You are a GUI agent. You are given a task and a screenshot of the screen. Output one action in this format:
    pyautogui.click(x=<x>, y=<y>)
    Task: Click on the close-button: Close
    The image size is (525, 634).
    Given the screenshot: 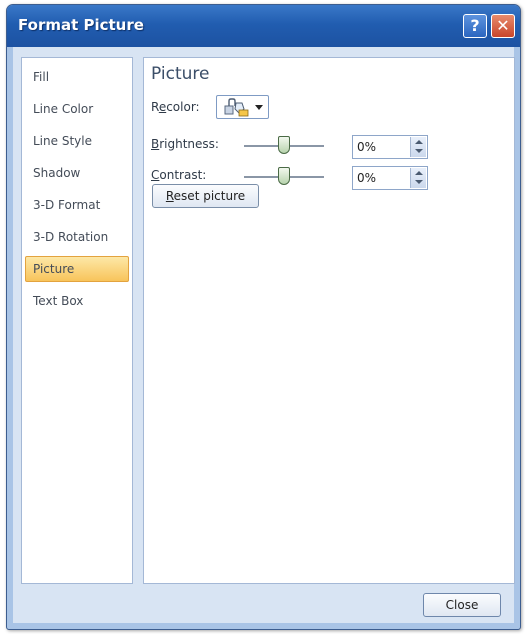 What is the action you would take?
    pyautogui.click(x=462, y=605)
    